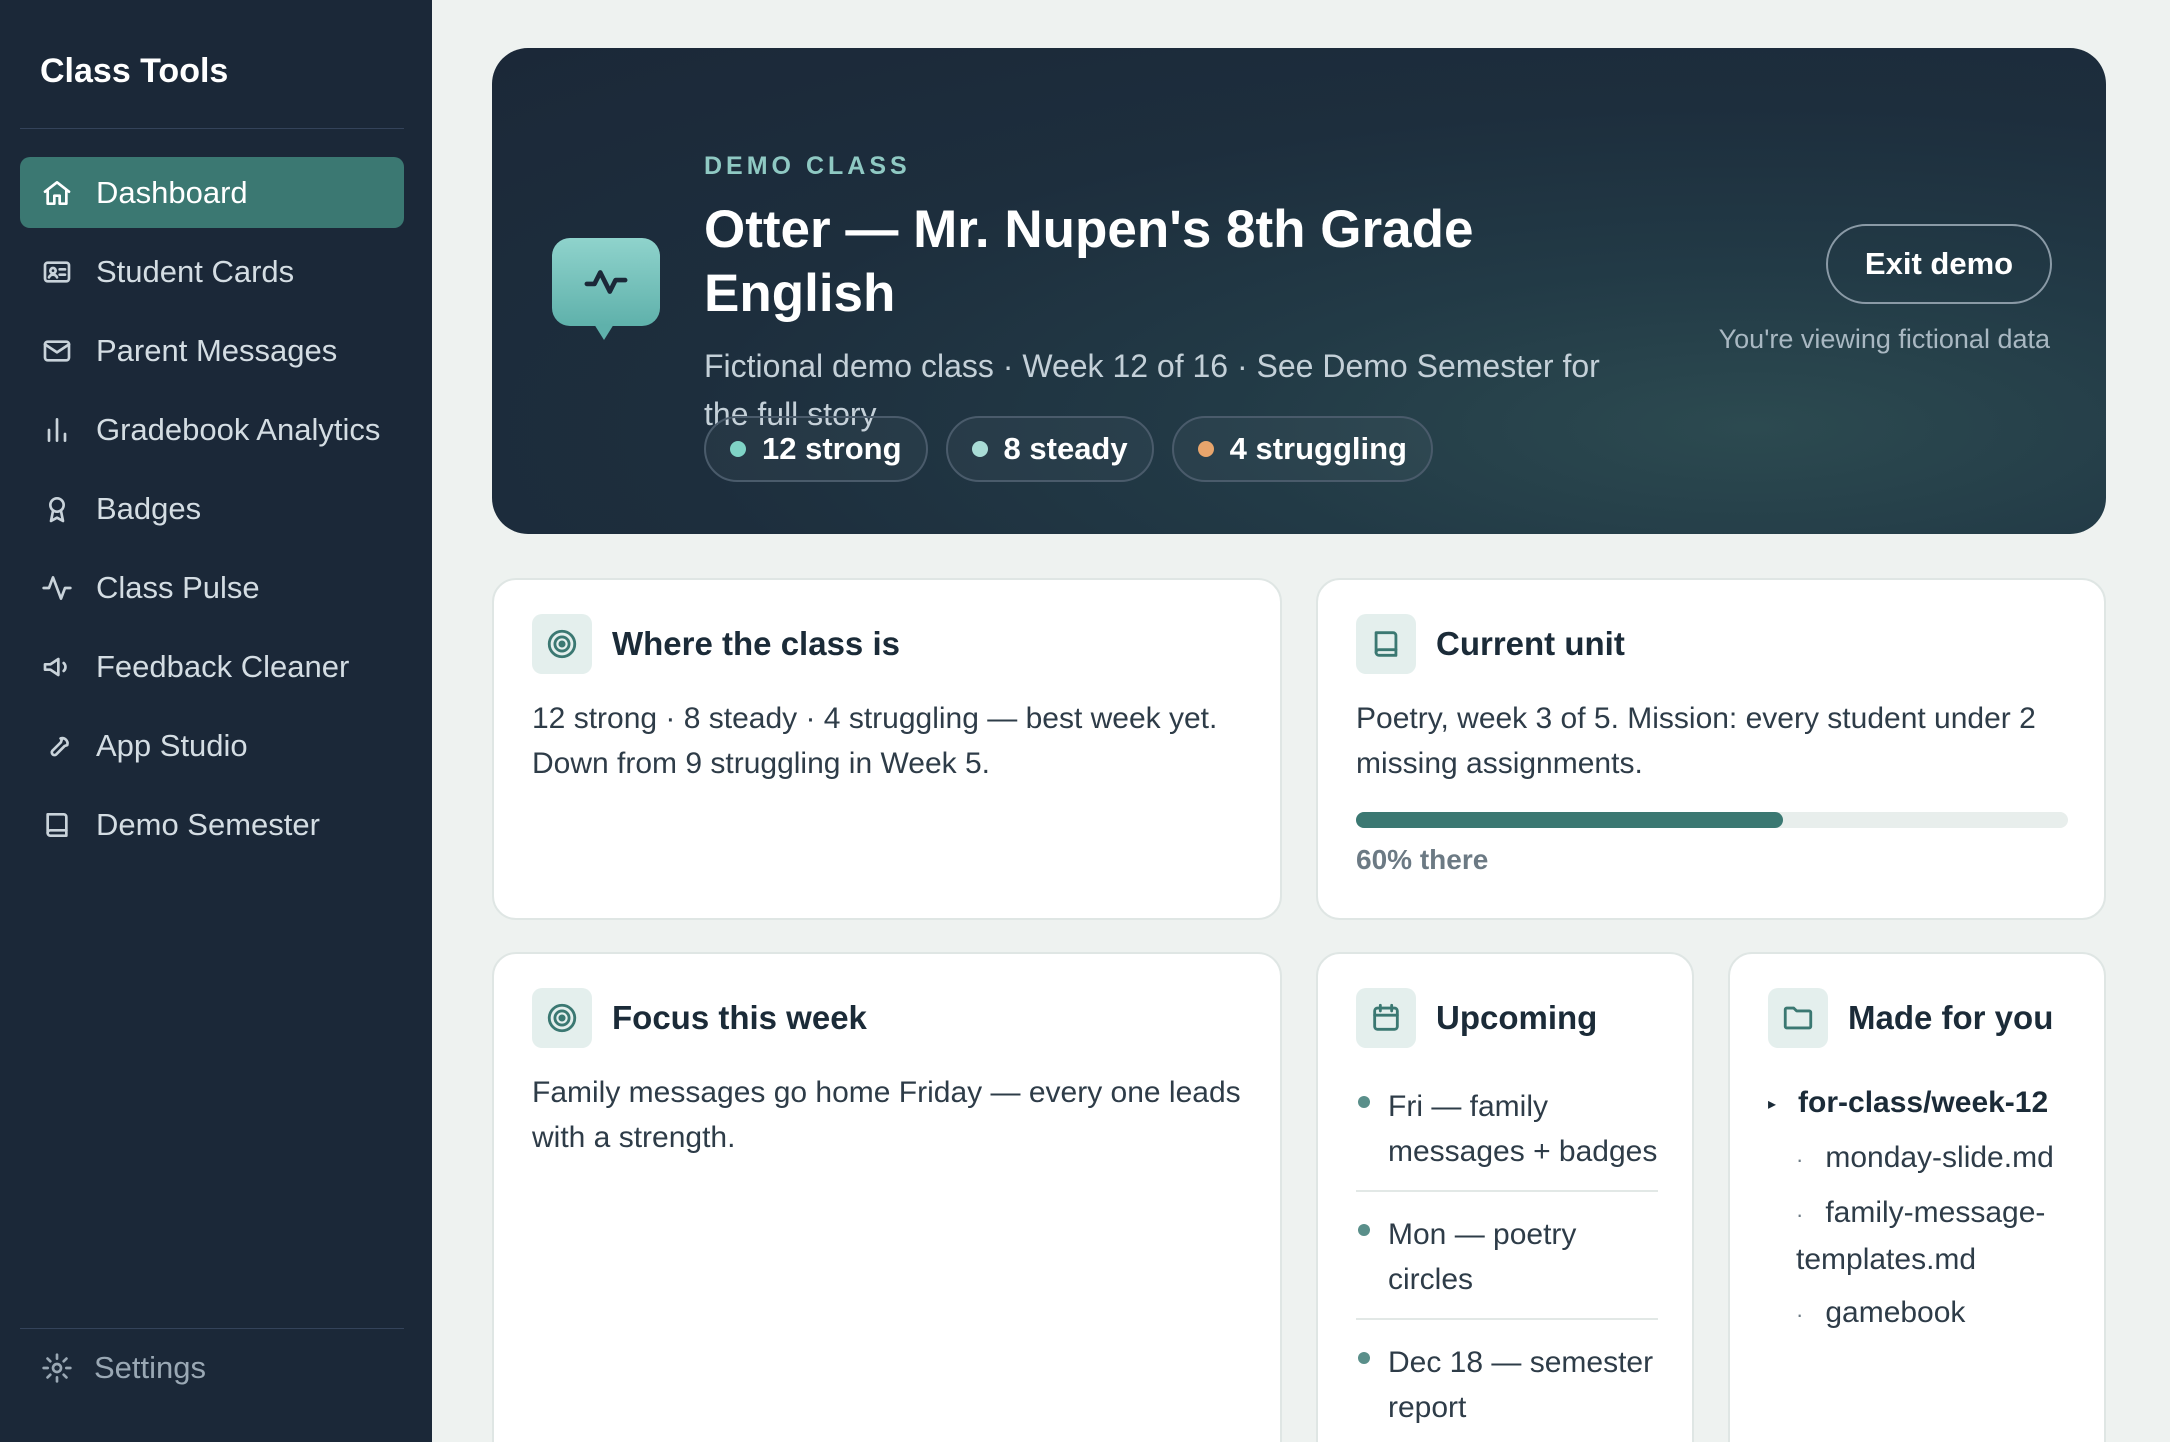 Image resolution: width=2170 pixels, height=1442 pixels. I want to click on struggling-dot-icon, so click(1205, 449).